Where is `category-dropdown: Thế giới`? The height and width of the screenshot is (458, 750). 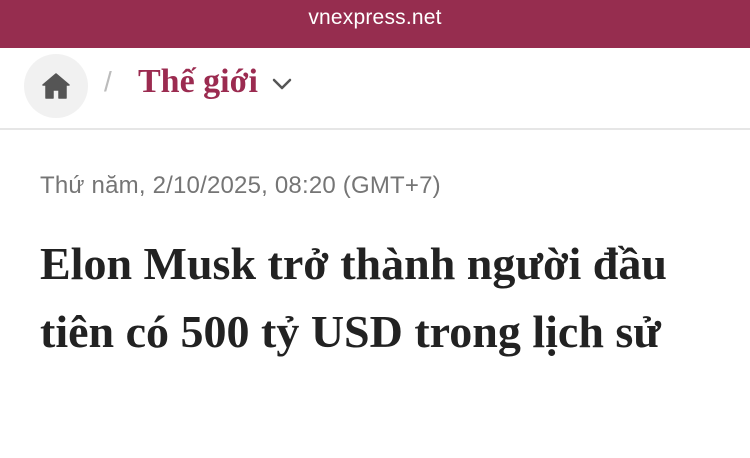 category-dropdown: Thế giới is located at coordinates (215, 82).